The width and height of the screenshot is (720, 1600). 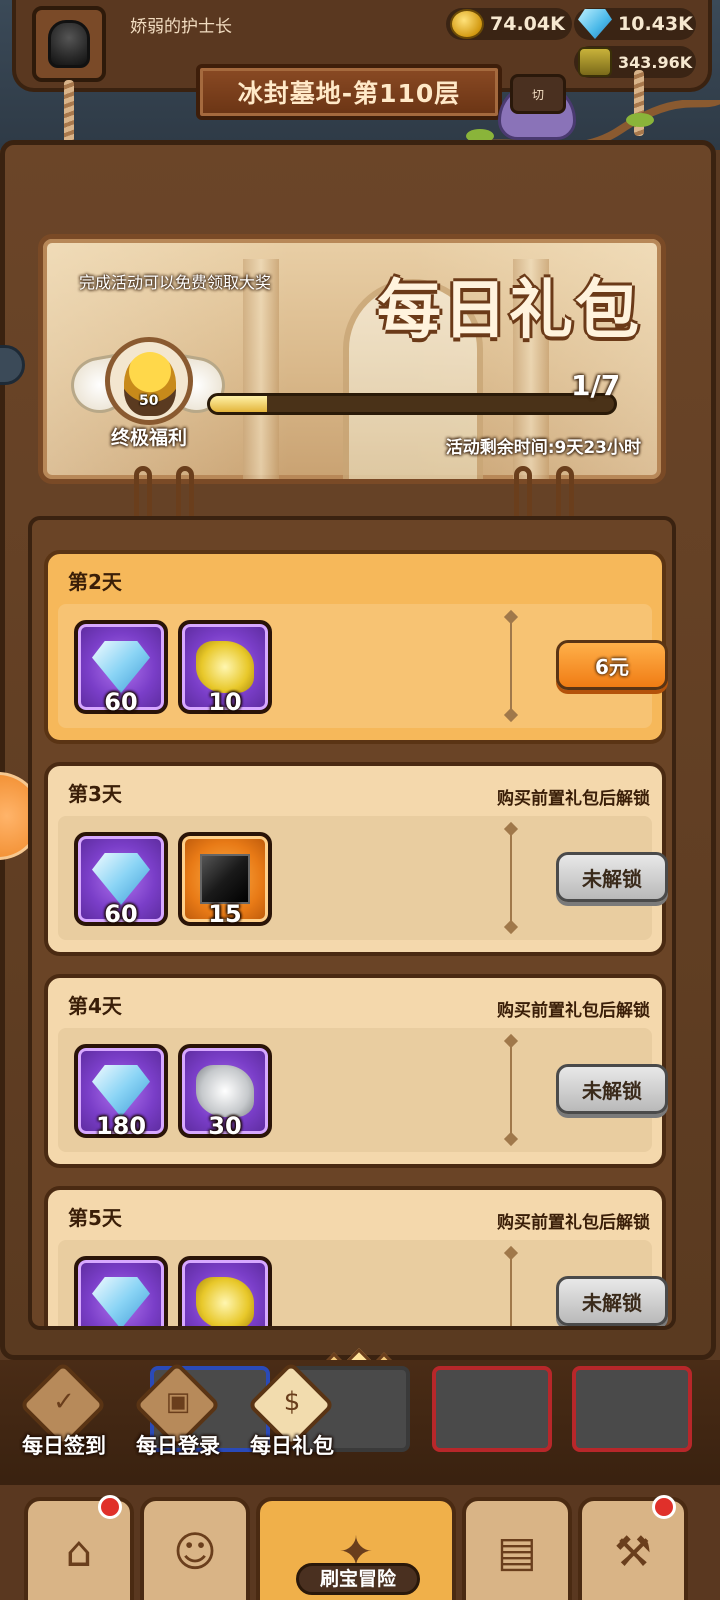 What do you see at coordinates (358, 1579) in the screenshot?
I see `nav-adventure-label: 刷宝冒险` at bounding box center [358, 1579].